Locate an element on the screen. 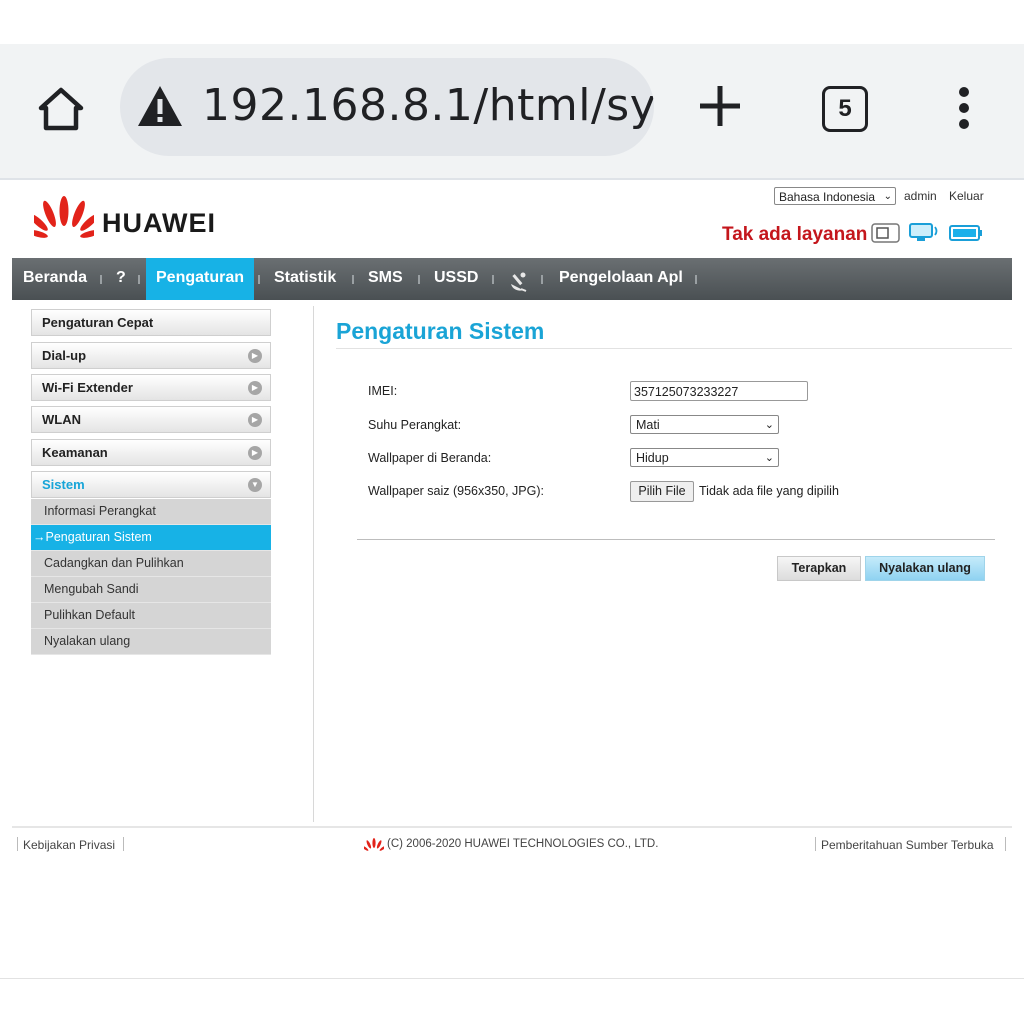  address-bar: 192.168.8.1/html/syste is located at coordinates (387, 107).